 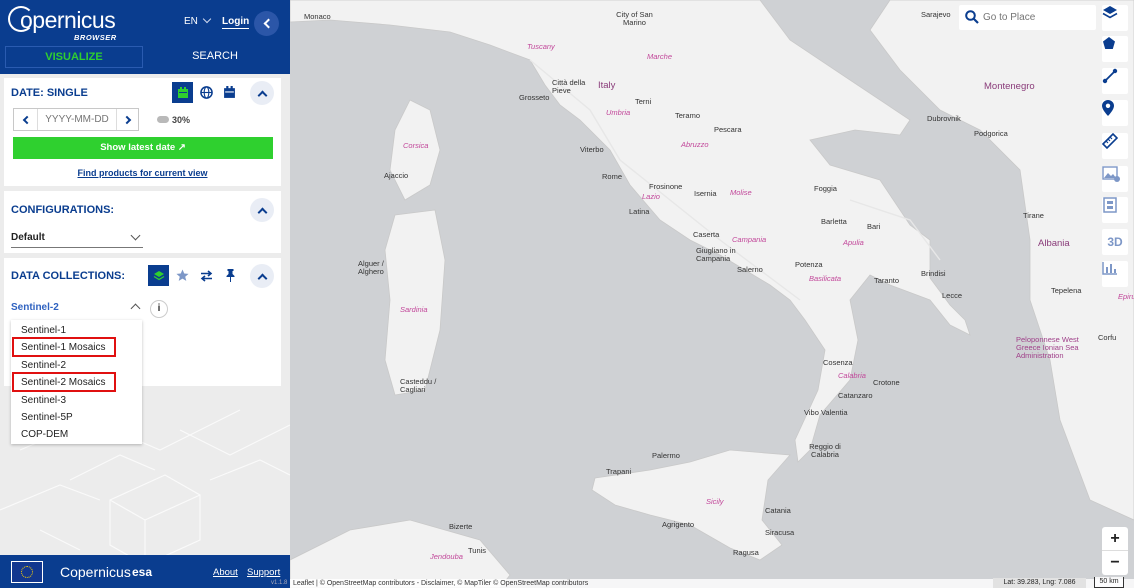 I want to click on map-label-city: Catania, so click(x=778, y=510).